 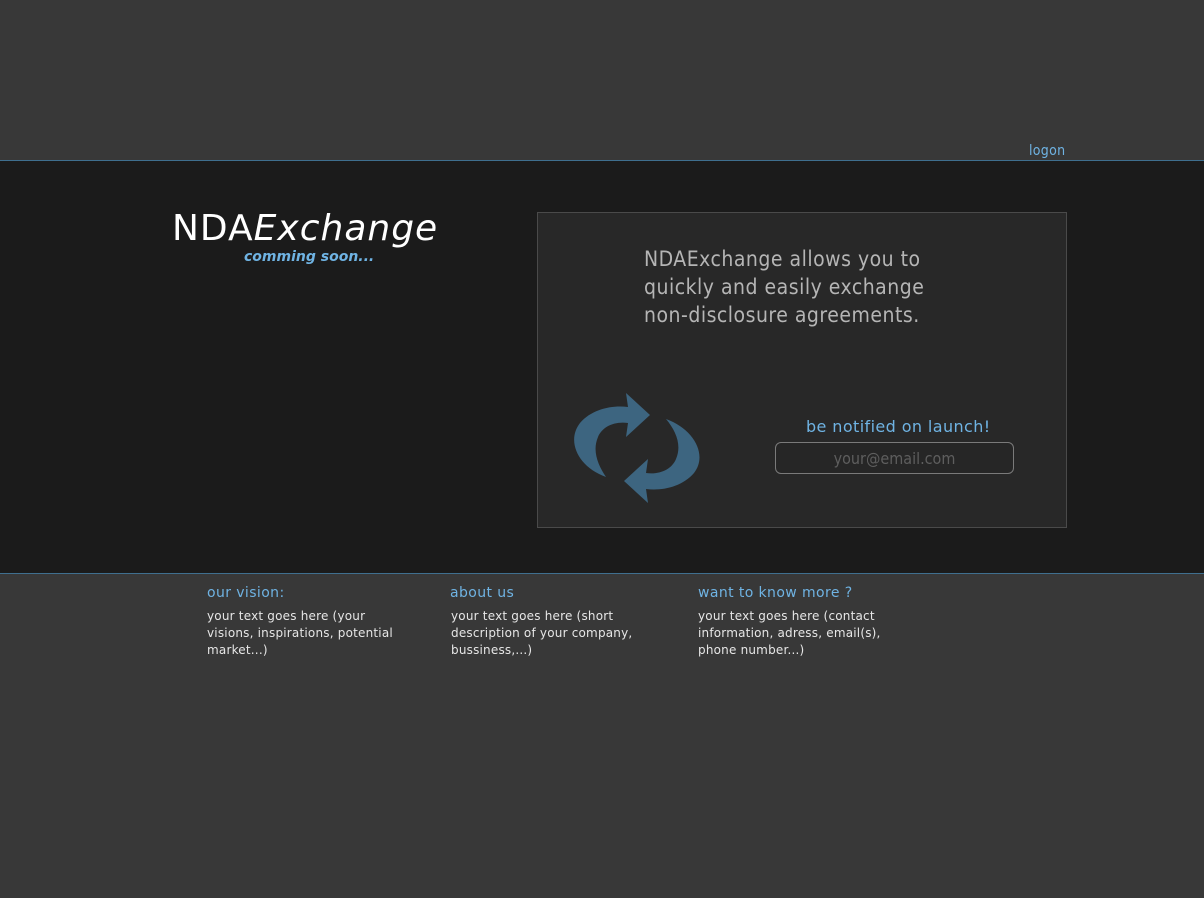 What do you see at coordinates (894, 458) in the screenshot?
I see `email-field` at bounding box center [894, 458].